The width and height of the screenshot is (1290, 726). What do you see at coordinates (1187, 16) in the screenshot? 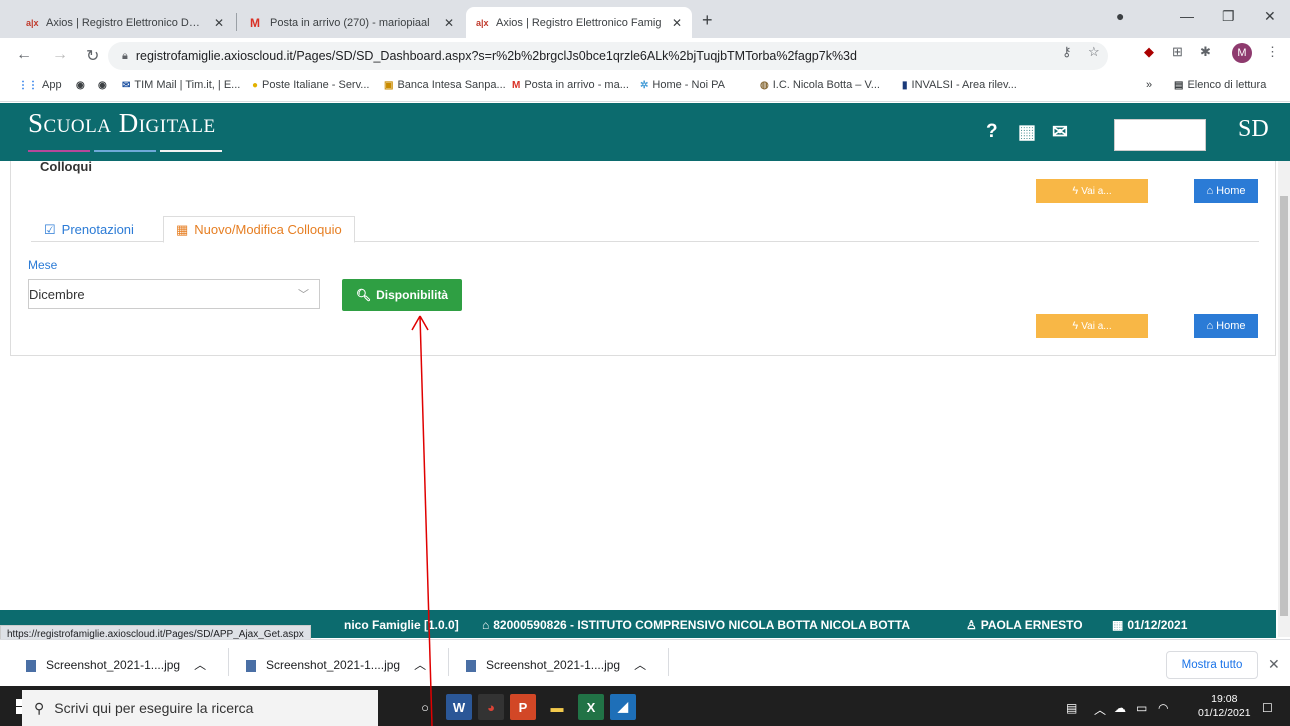
I see `minimize-icon: —` at bounding box center [1187, 16].